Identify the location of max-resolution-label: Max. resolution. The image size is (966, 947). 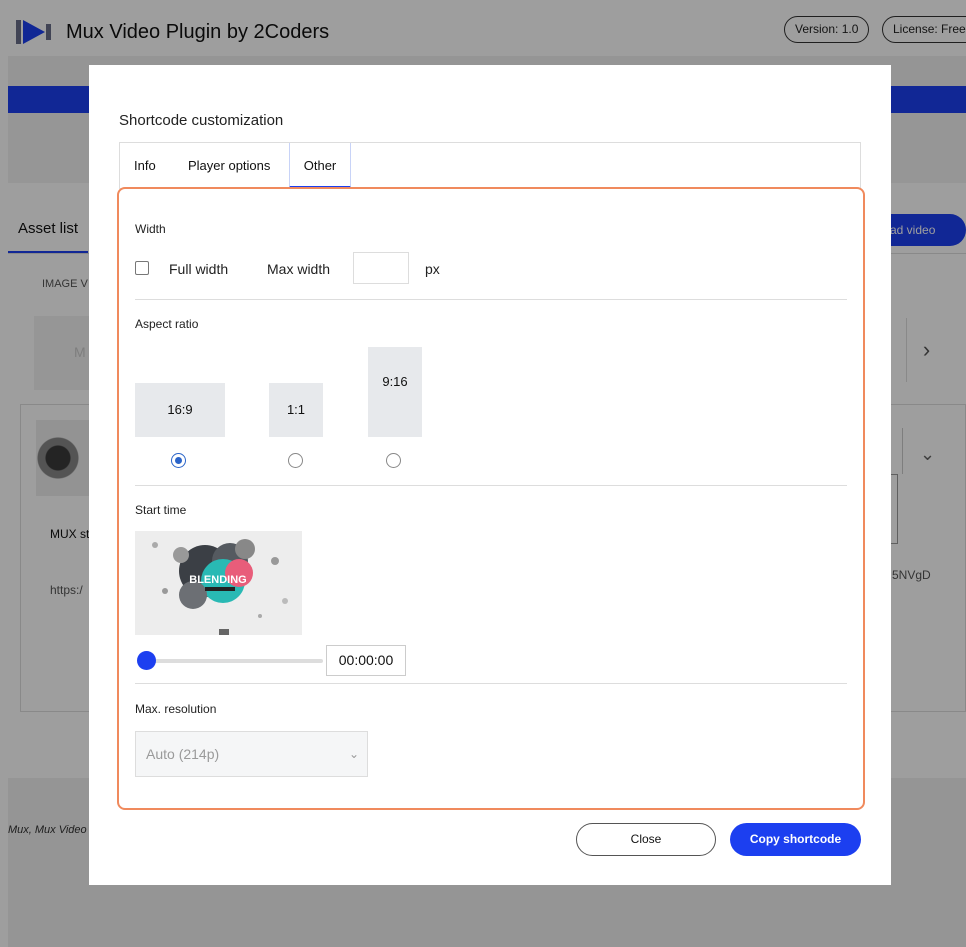
(176, 709).